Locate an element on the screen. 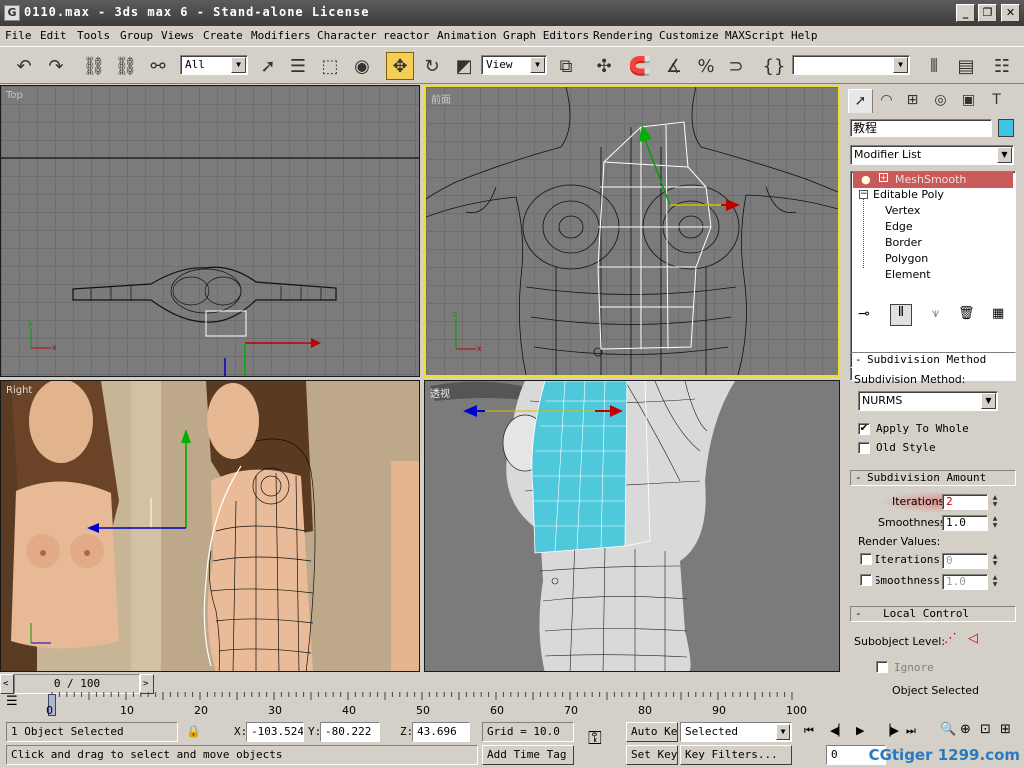  next-key-icon: ▕▶ is located at coordinates (890, 730).